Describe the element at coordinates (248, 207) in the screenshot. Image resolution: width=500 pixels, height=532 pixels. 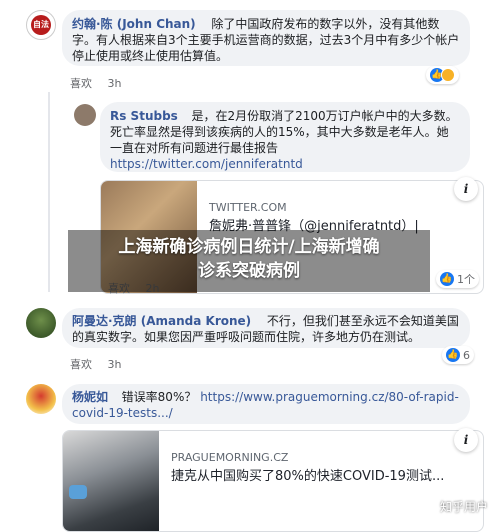
I see `preview-domain: TWITTER.COM` at that location.